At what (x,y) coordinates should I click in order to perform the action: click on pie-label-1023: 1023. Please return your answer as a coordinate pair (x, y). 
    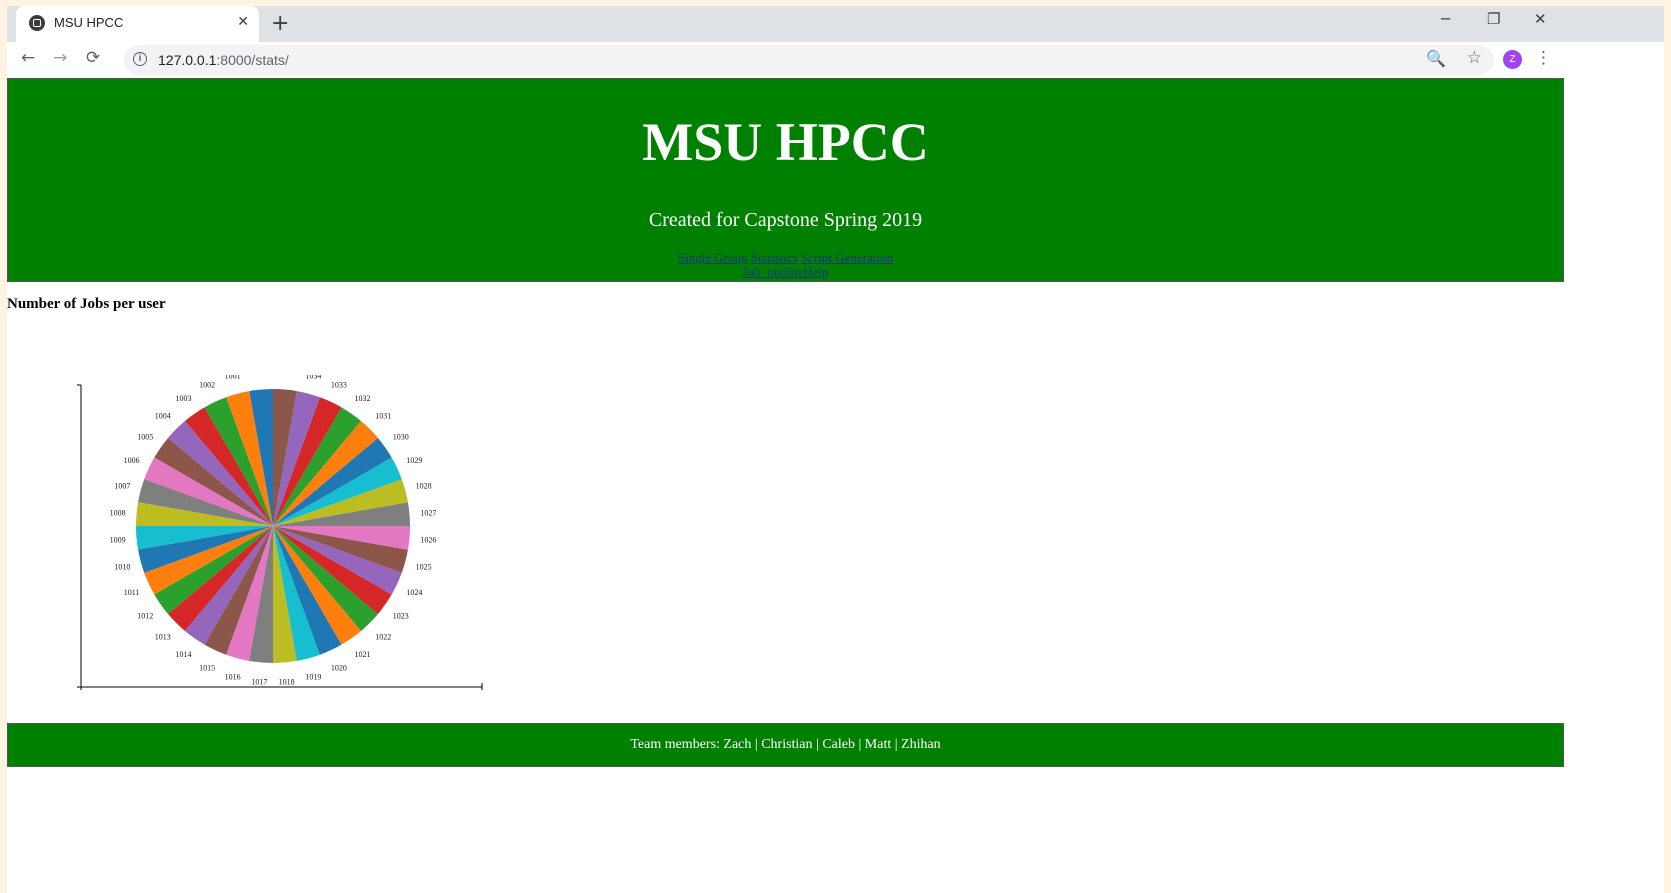
    Looking at the image, I should click on (401, 615).